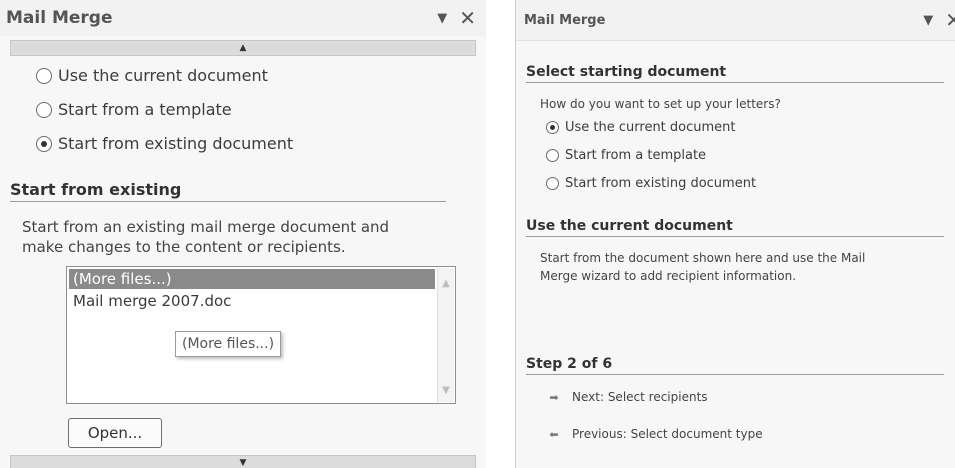  What do you see at coordinates (554, 434) in the screenshot?
I see `arrow-left-icon: ⬅` at bounding box center [554, 434].